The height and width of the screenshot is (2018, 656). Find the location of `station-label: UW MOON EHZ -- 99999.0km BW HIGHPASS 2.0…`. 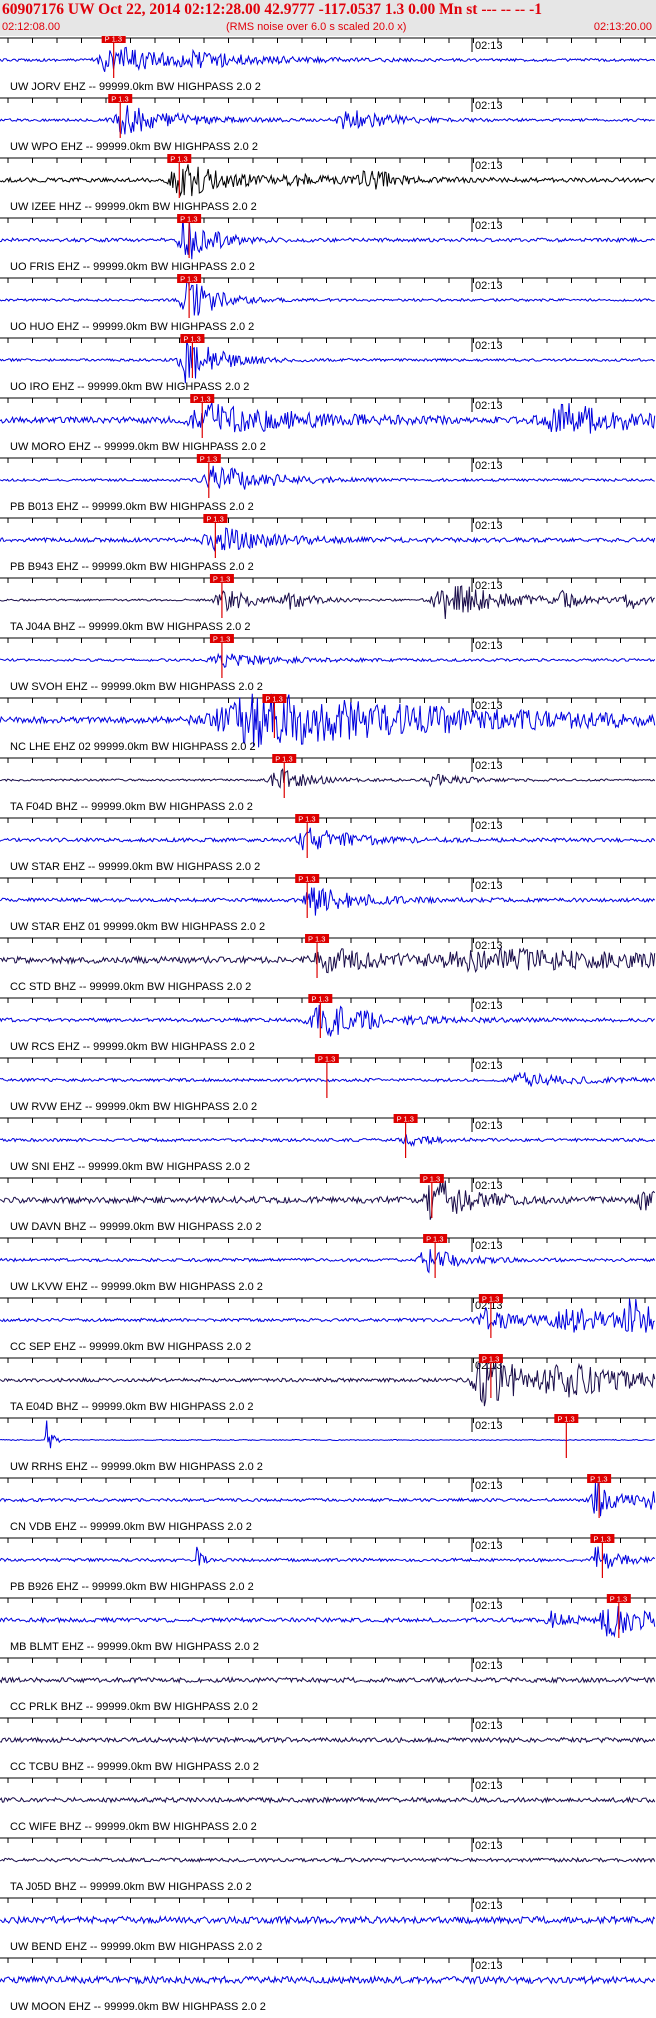

station-label: UW MOON EHZ -- 99999.0km BW HIGHPASS 2.0… is located at coordinates (138, 2007).